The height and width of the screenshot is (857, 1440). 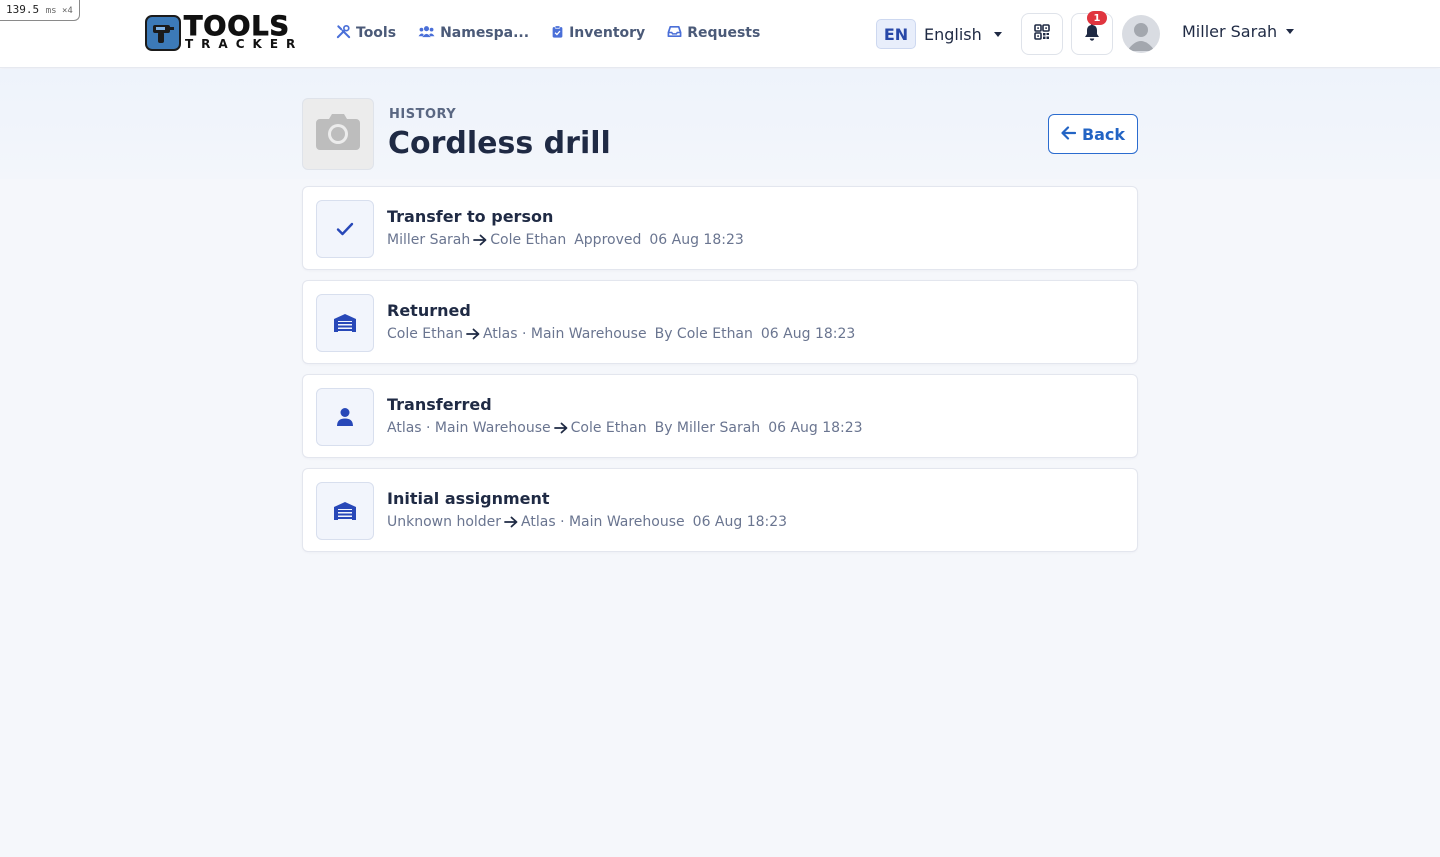 I want to click on perf-badge: 139.5 ms ×4, so click(x=40, y=10).